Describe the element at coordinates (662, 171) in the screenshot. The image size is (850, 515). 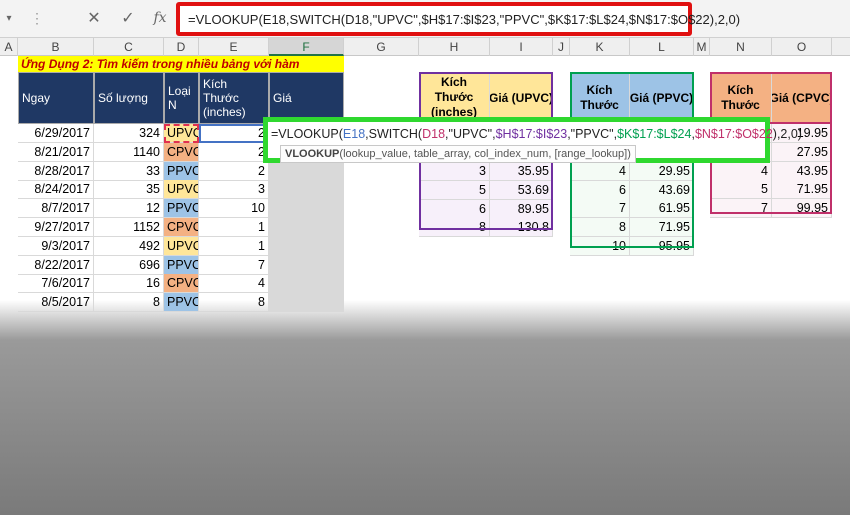
I see `ppvc-row-price: 29.95` at that location.